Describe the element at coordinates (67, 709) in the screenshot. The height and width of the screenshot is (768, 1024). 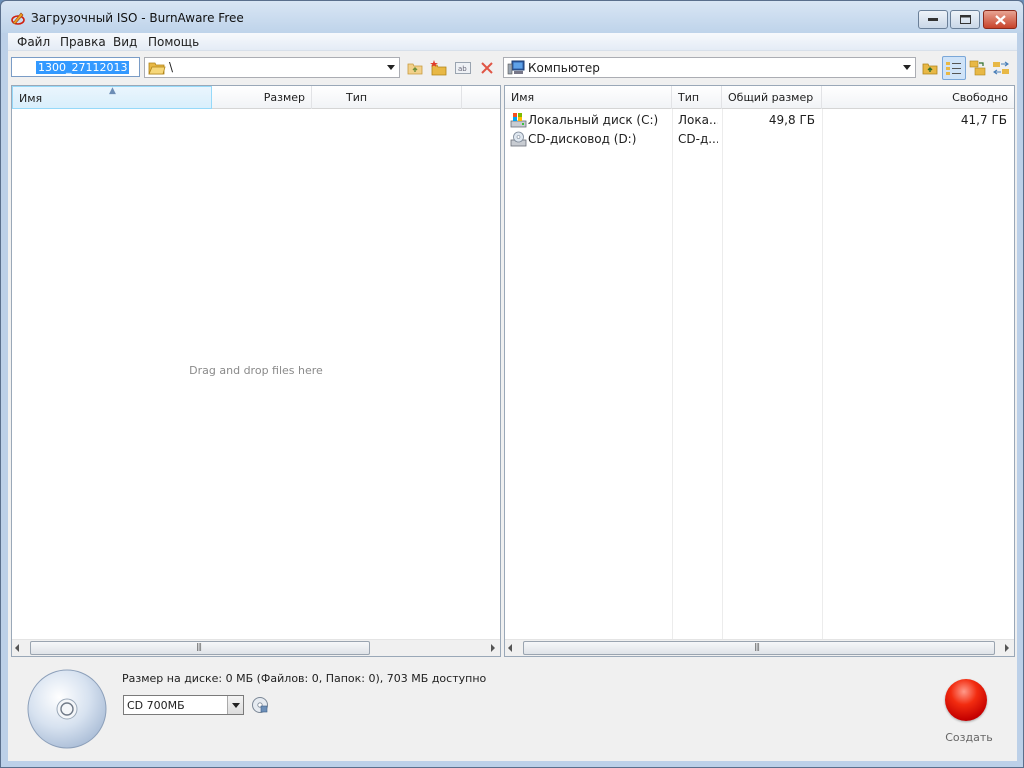
I see `cd-disc-icon` at that location.